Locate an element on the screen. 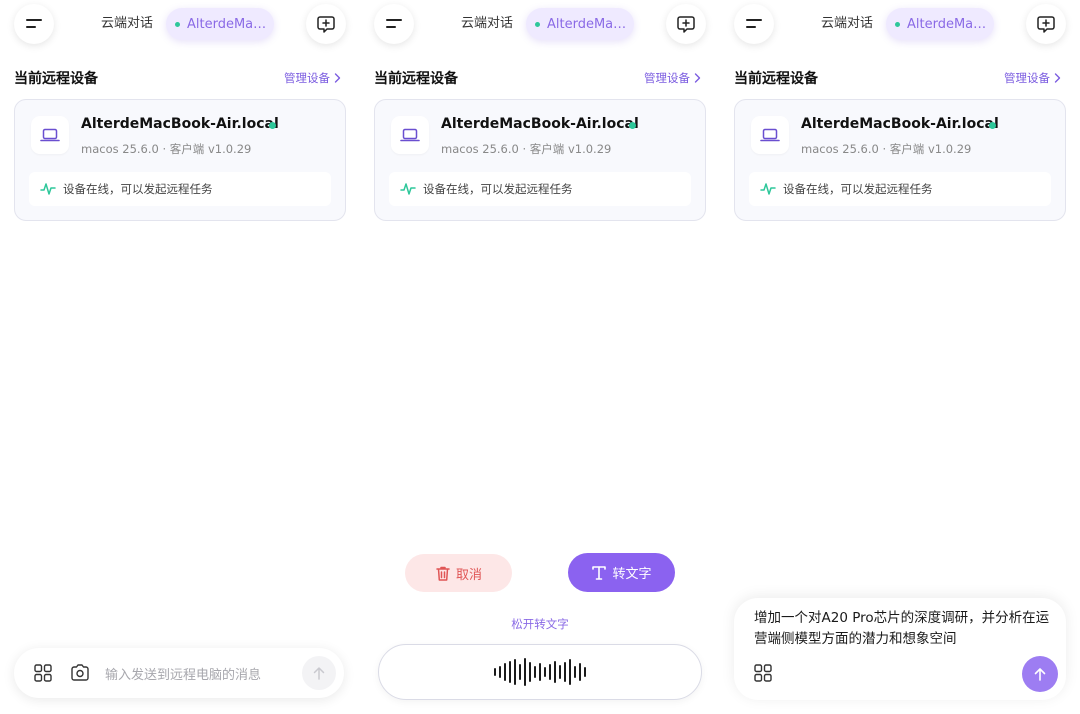 The height and width of the screenshot is (714, 1080). send-button is located at coordinates (1040, 674).